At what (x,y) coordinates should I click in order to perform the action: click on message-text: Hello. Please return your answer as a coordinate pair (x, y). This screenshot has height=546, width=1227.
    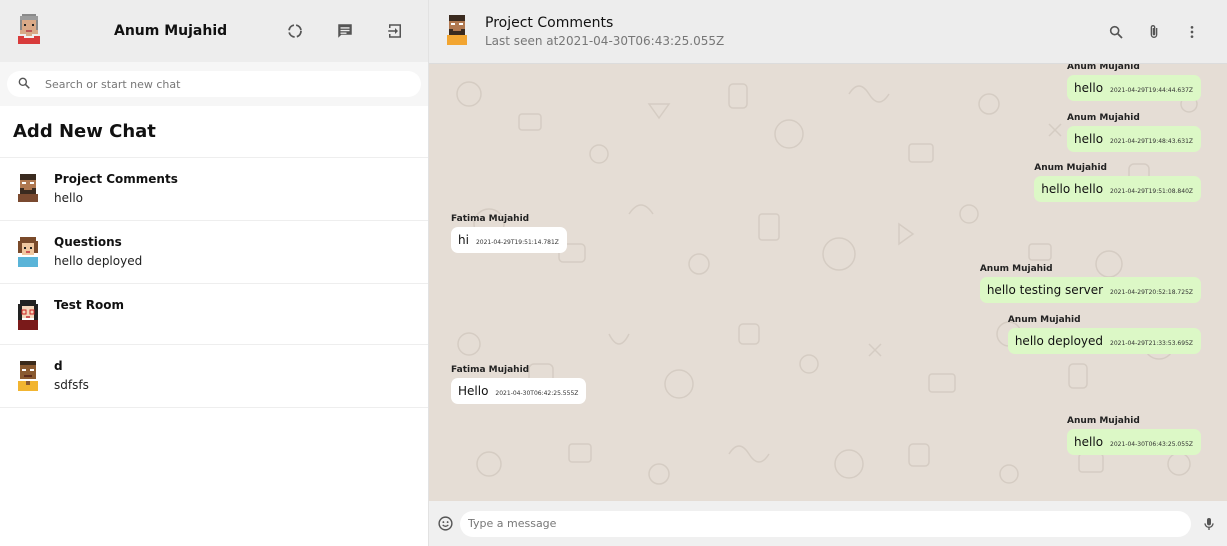
    Looking at the image, I should click on (473, 391).